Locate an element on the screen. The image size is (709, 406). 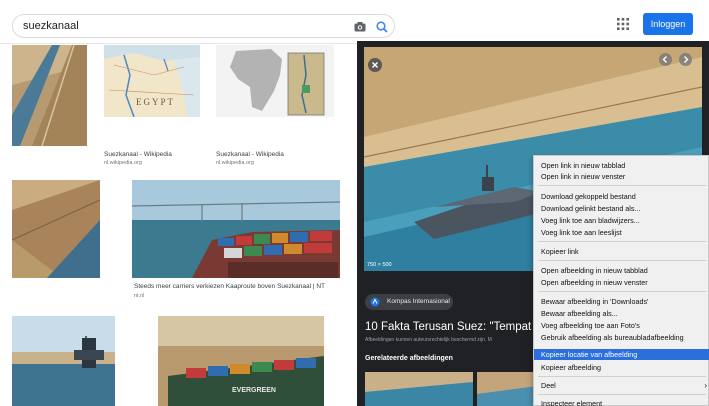
top-bar: suezkanaal Inloggen is located at coordinates (354, 22).